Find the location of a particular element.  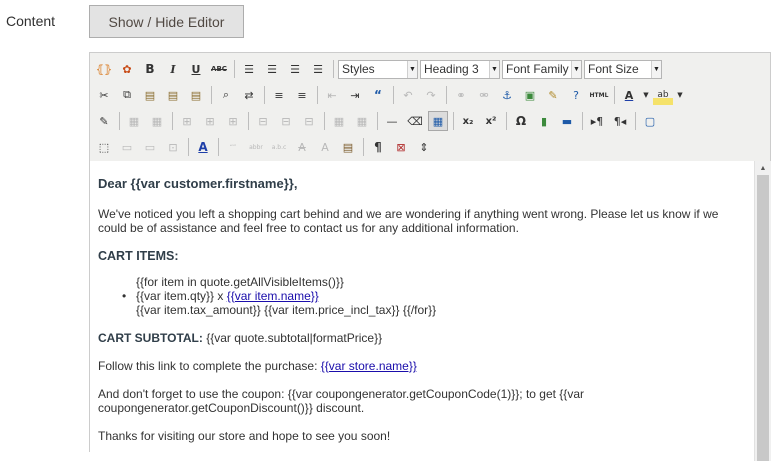

split-cells-icon: ▦ is located at coordinates (339, 121).